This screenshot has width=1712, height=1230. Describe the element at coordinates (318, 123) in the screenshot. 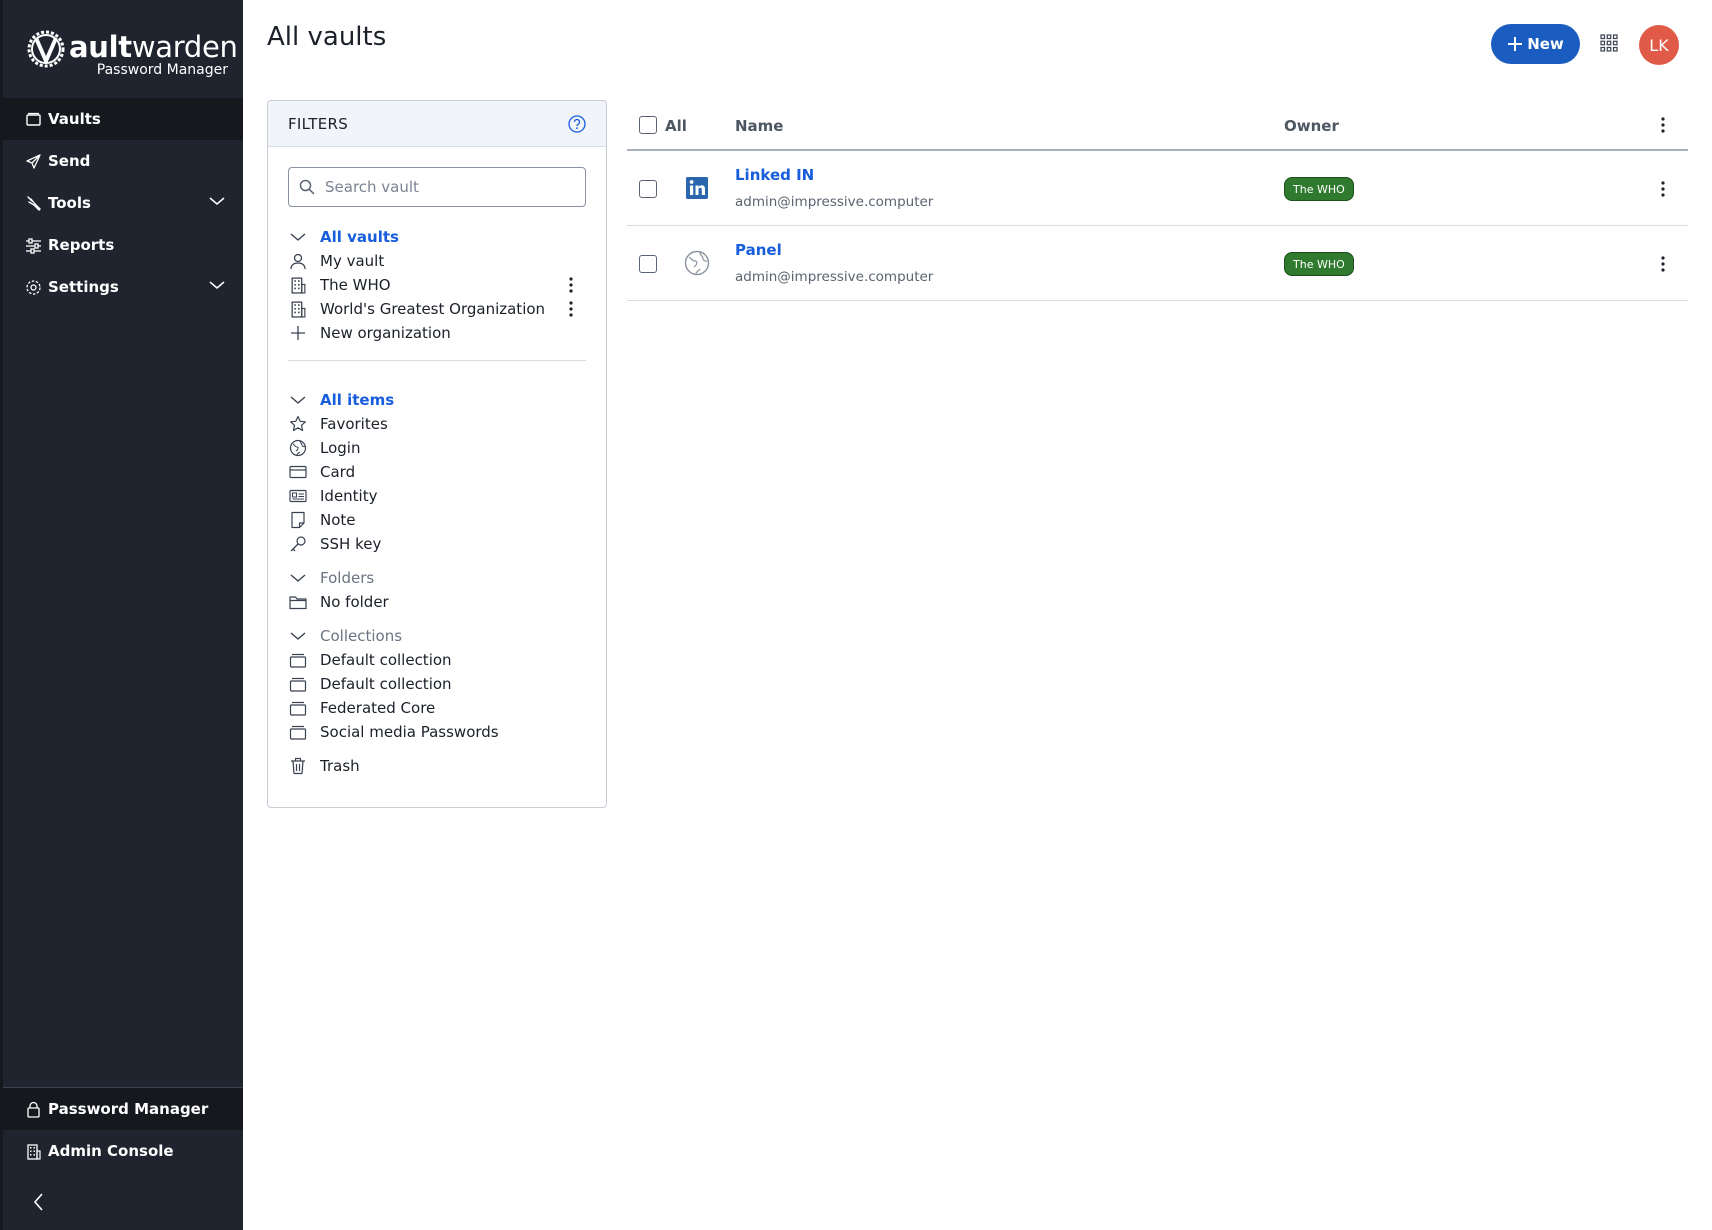

I see `filters-title: FILTERS` at that location.